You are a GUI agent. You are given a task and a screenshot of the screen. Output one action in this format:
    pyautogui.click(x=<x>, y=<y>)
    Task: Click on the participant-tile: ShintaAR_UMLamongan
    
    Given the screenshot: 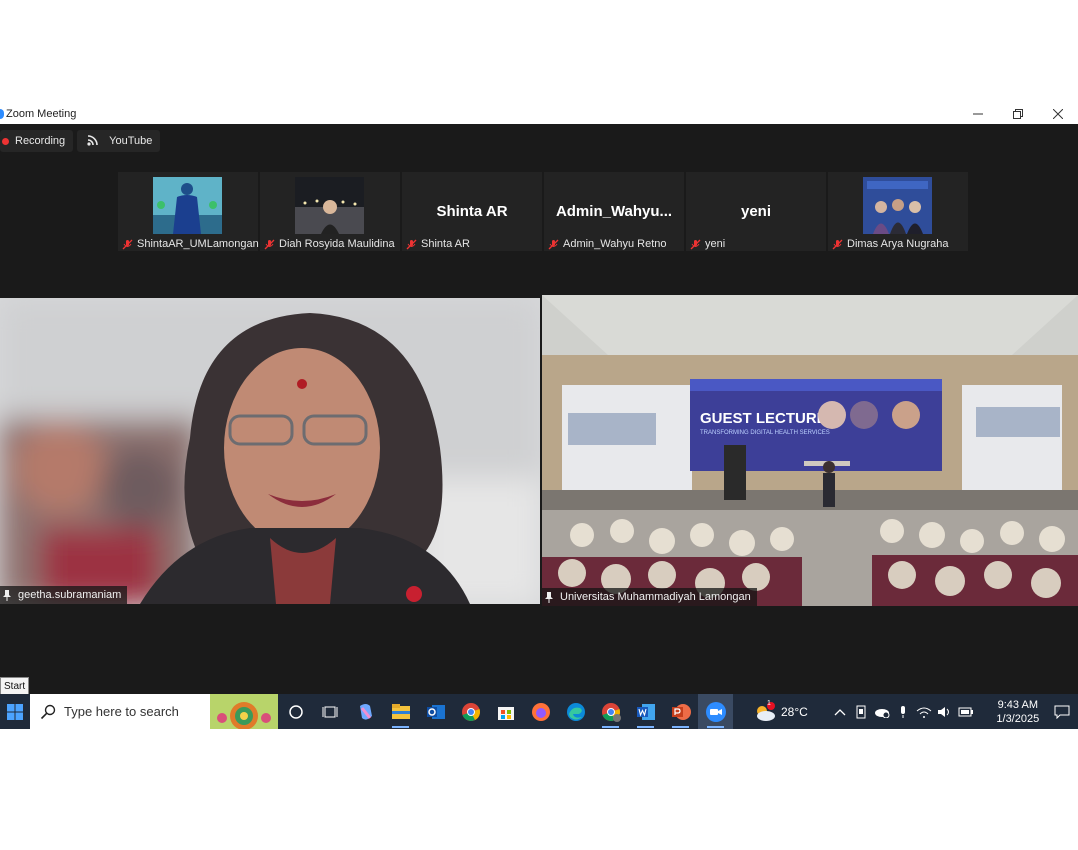 What is the action you would take?
    pyautogui.click(x=188, y=211)
    